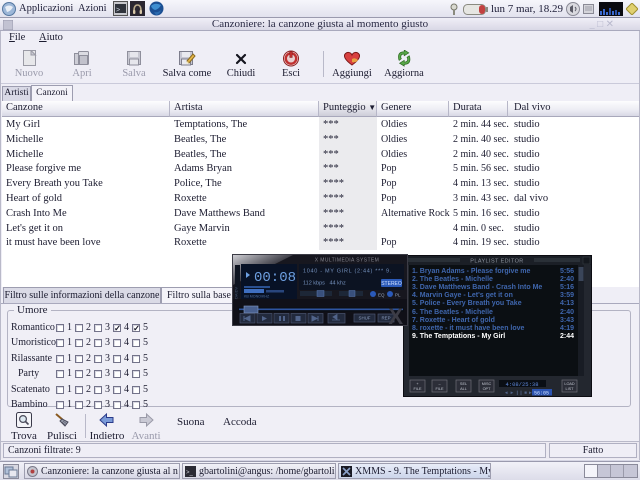 The height and width of the screenshot is (480, 640). Describe the element at coordinates (324, 284) in the screenshot. I see `svg-text: 112 kbps 44 khz` at that location.